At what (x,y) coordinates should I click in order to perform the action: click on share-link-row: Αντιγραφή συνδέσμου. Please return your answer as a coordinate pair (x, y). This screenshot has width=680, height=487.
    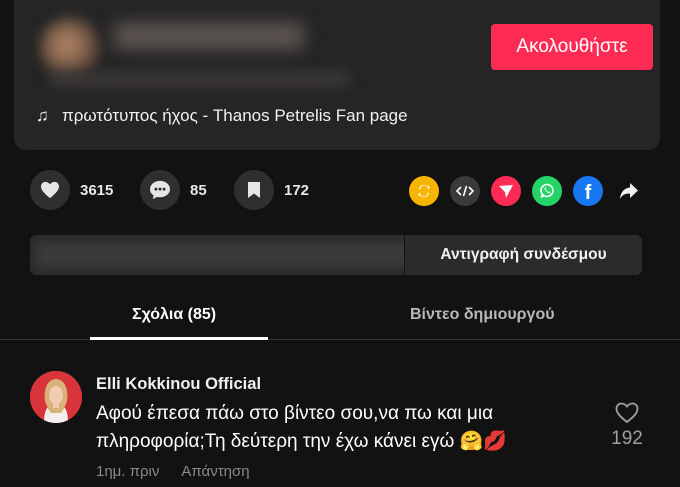
    Looking at the image, I should click on (336, 255).